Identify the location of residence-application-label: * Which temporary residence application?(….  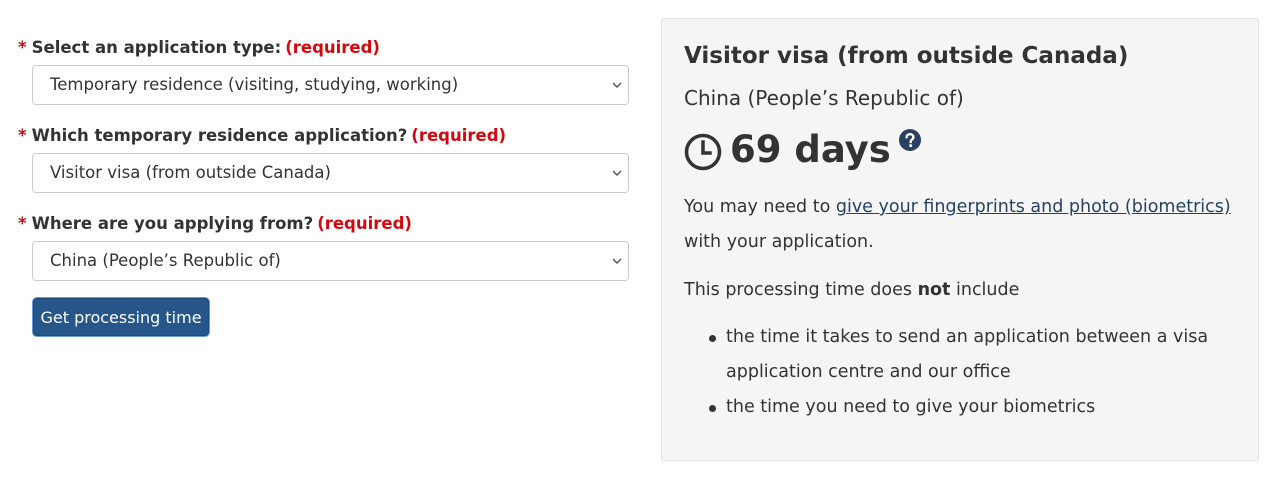
(324, 136).